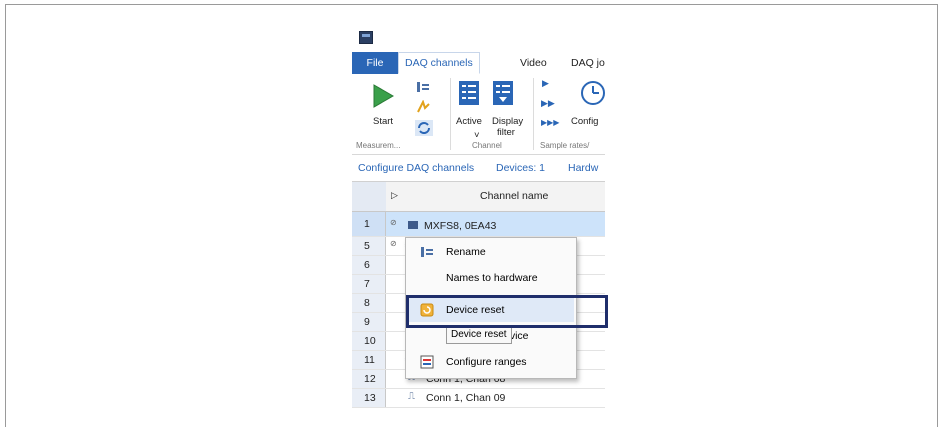 The width and height of the screenshot is (943, 427). I want to click on arrow-right-icon: ▶, so click(545, 83).